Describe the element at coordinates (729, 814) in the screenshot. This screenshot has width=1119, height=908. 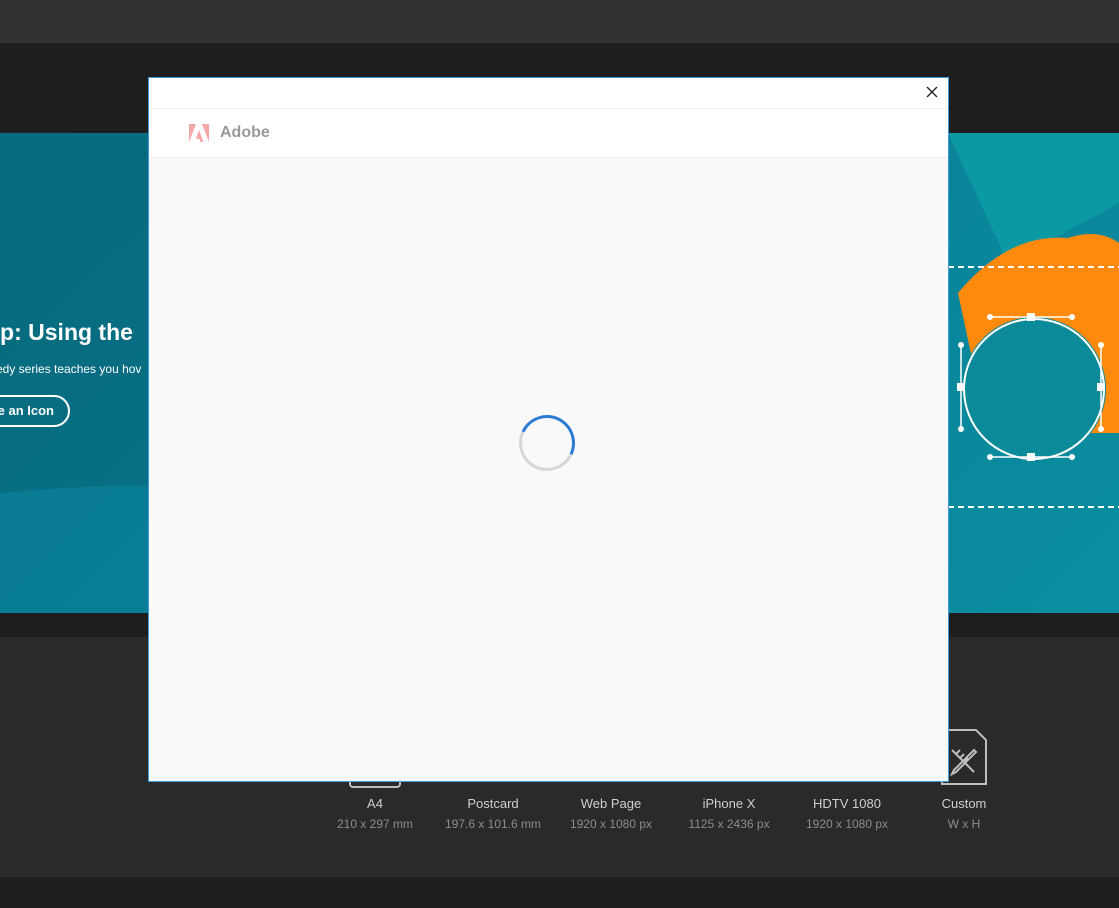
I see `preset-iphone-x: iPhone X 1125 x 2436 px` at that location.